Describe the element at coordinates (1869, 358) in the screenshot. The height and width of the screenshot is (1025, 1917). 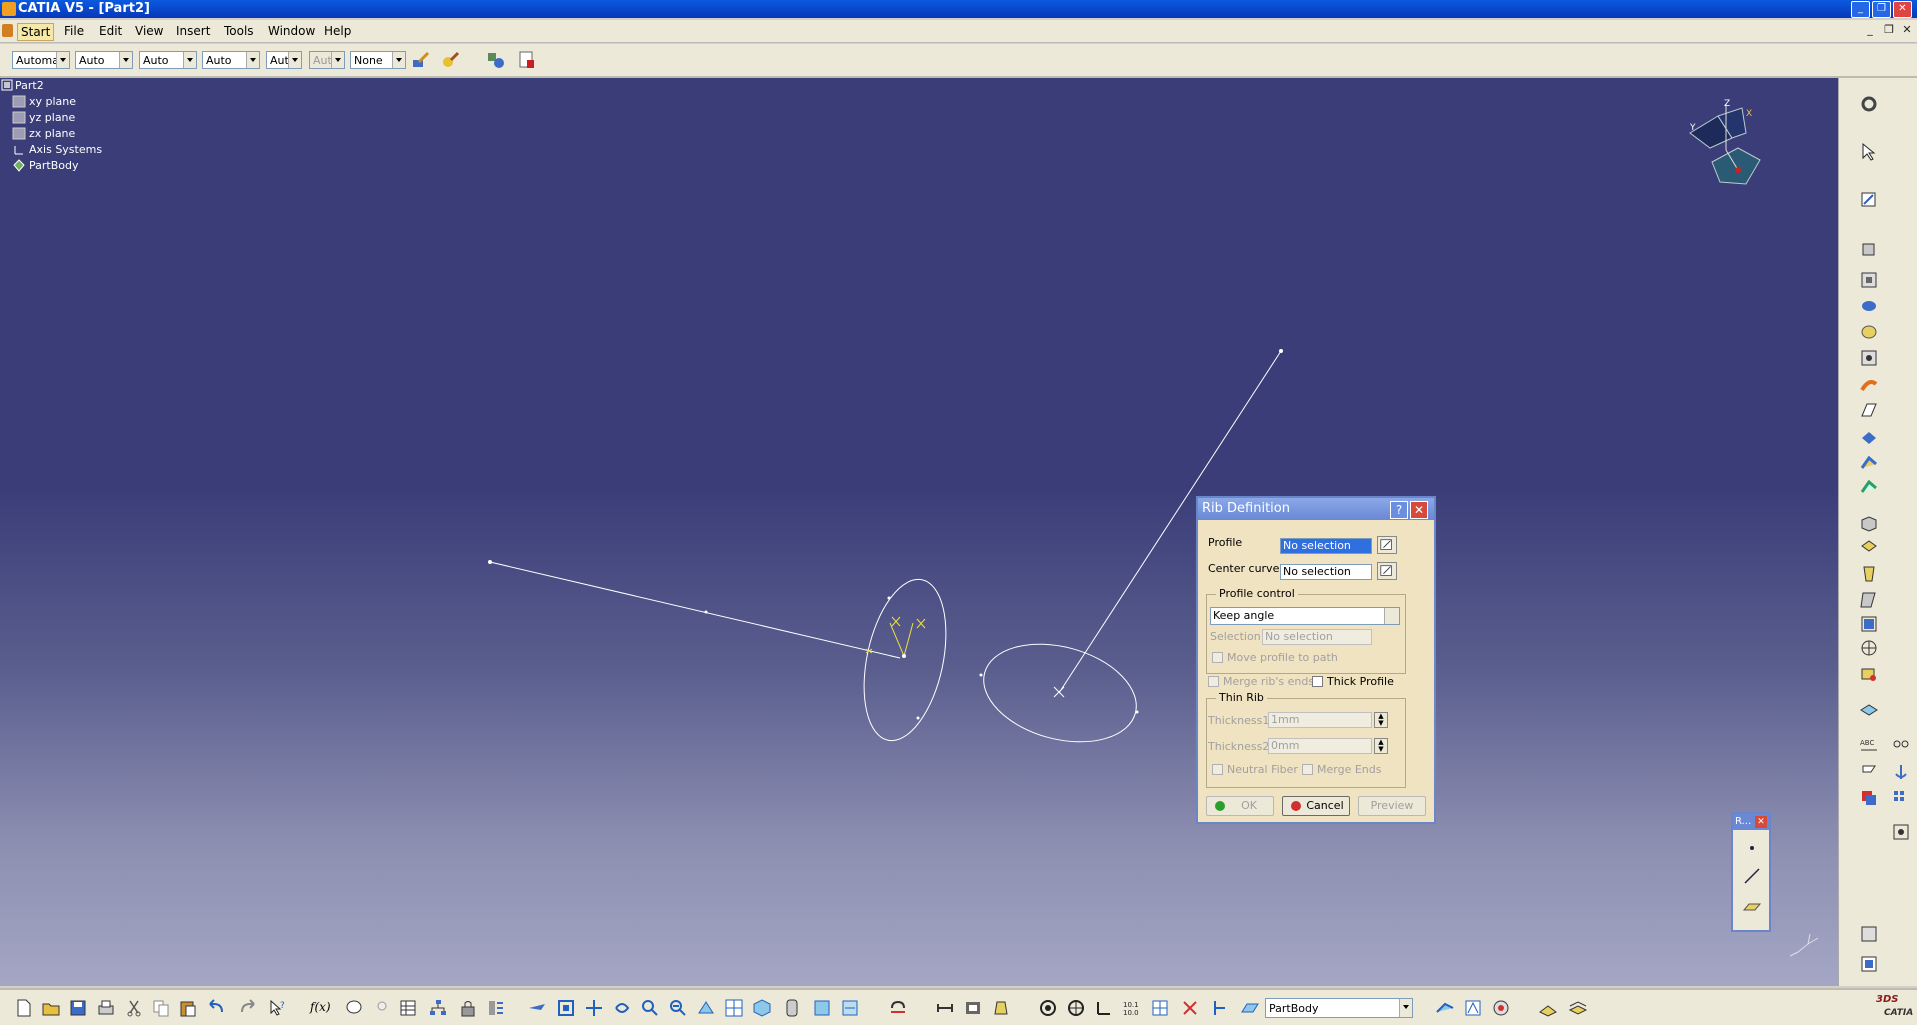
I see `hole-icon` at that location.